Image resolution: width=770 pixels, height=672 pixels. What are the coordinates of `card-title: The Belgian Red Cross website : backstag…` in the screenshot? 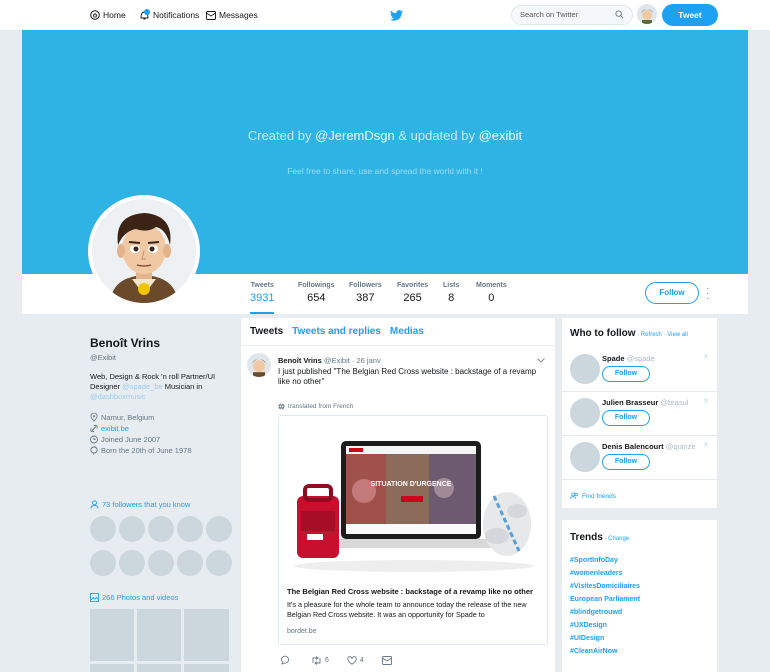 It's located at (410, 591).